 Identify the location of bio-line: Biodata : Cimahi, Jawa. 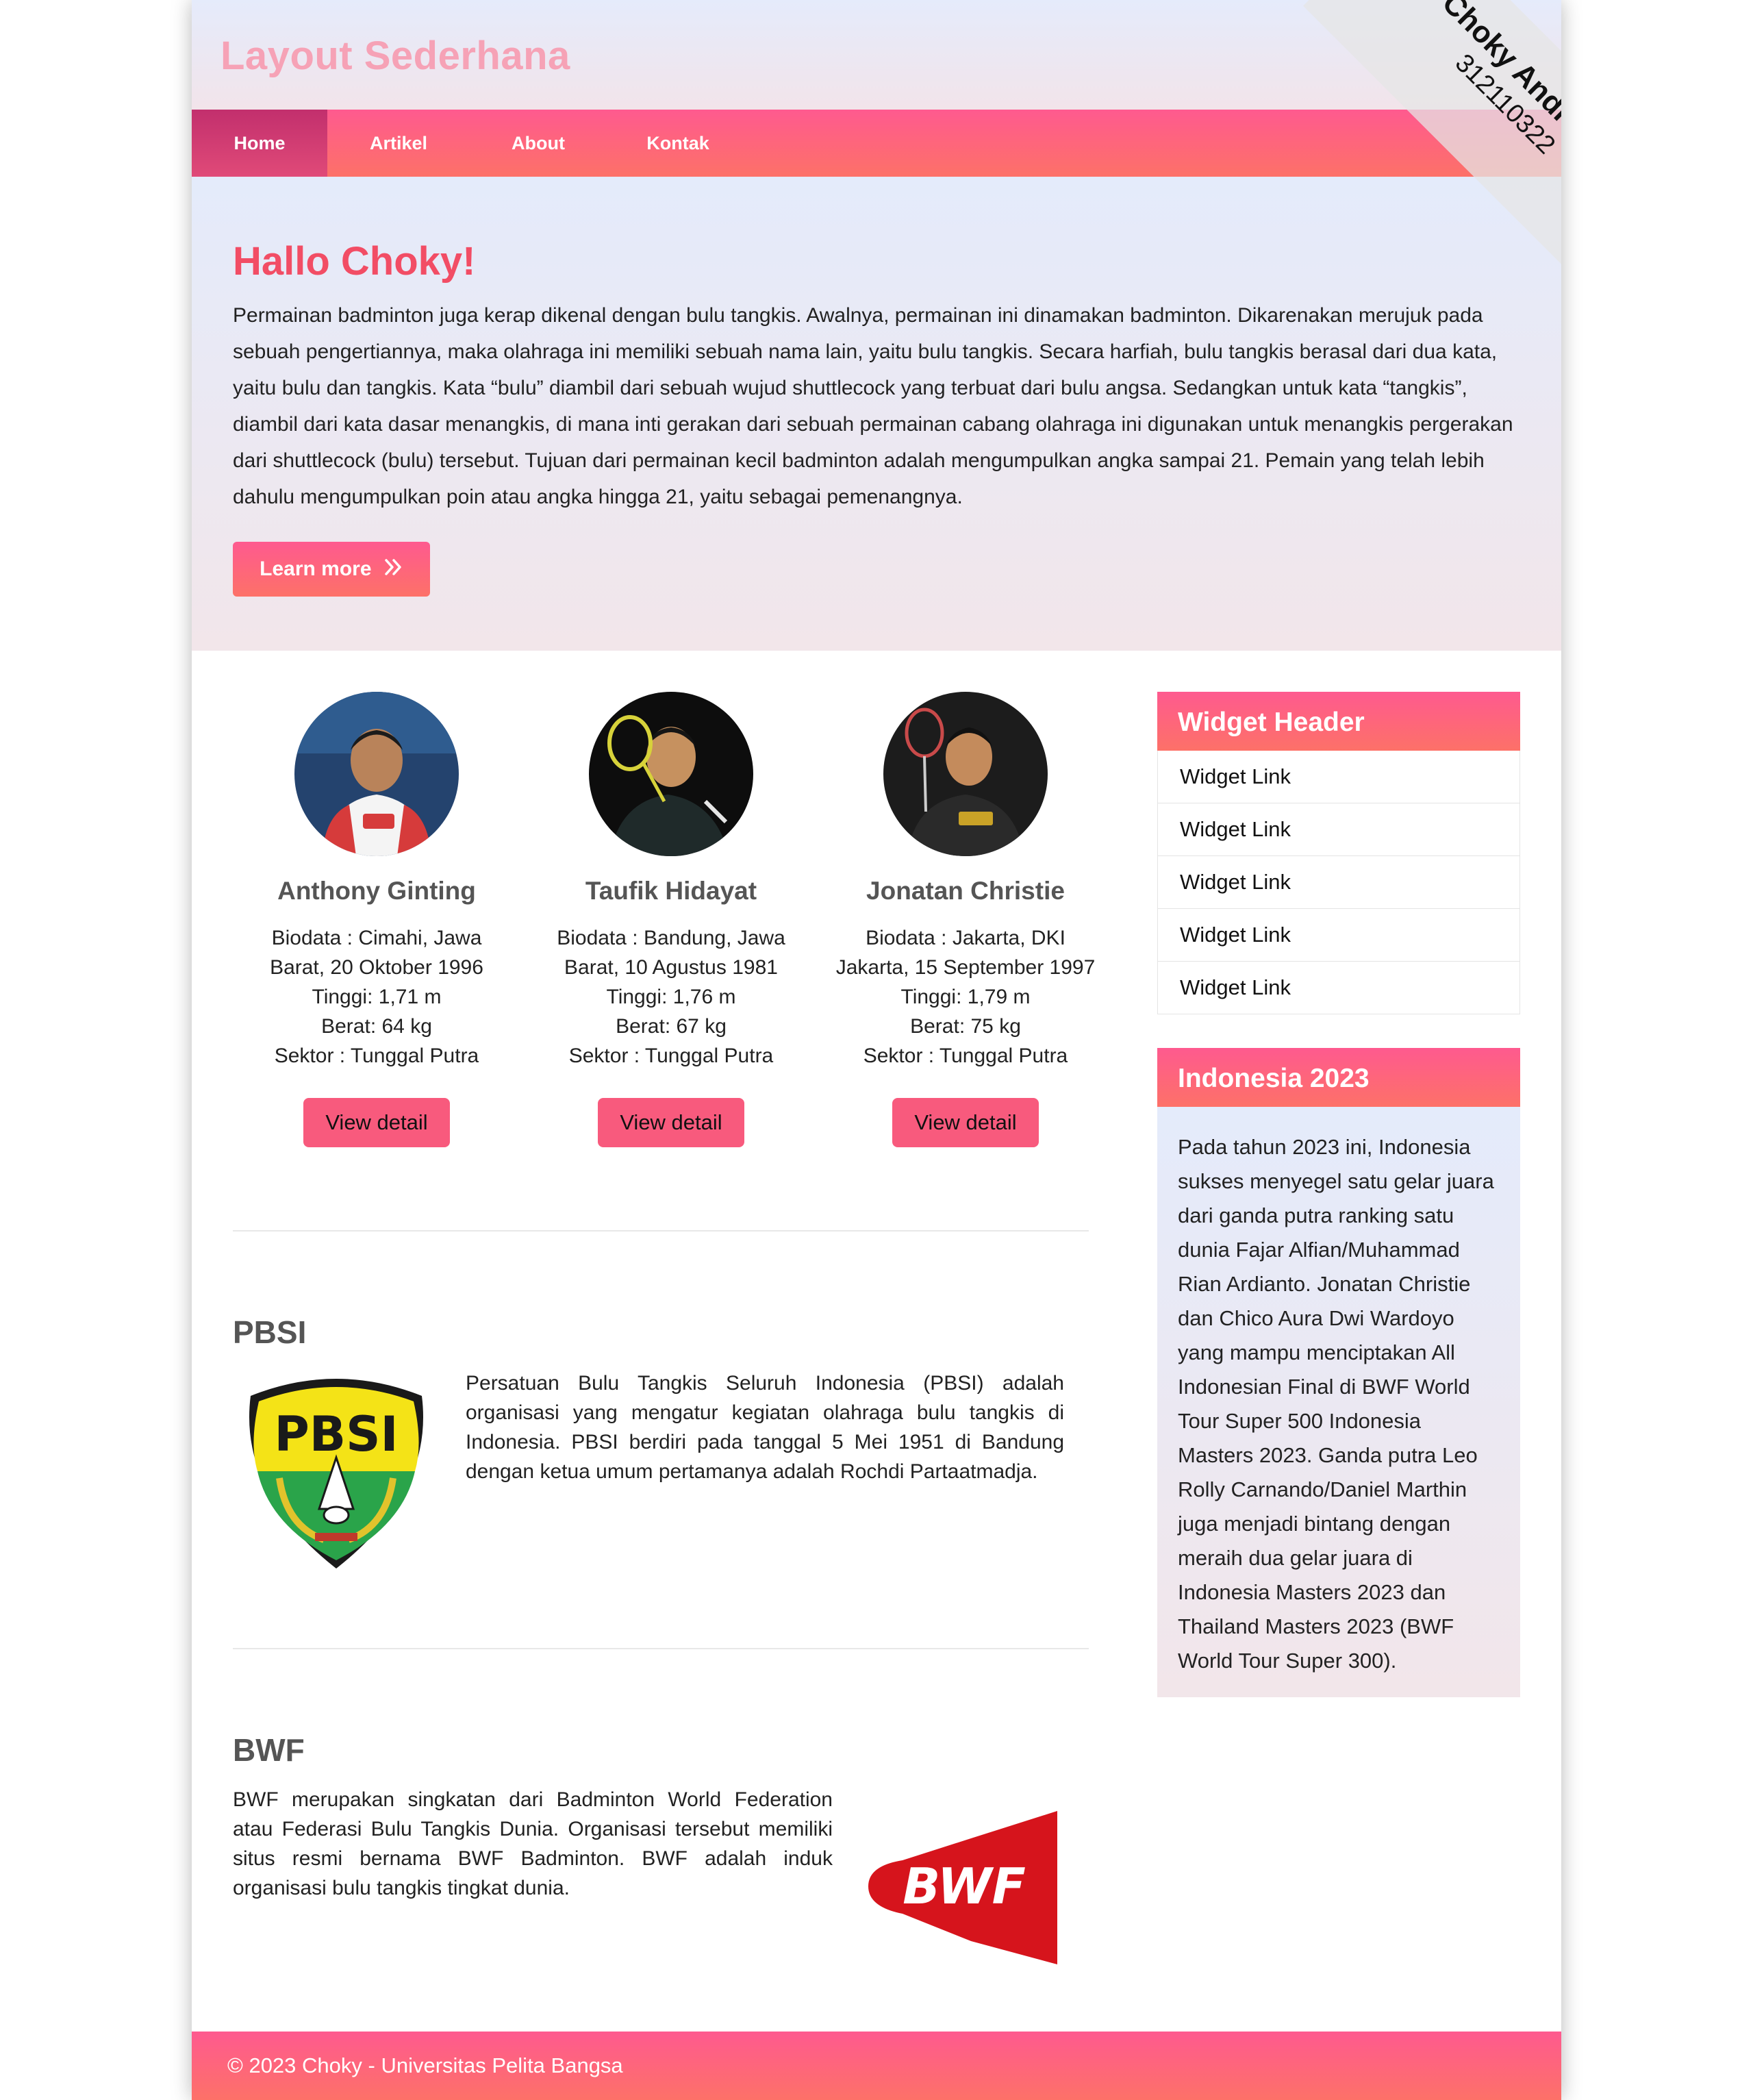
(376, 938).